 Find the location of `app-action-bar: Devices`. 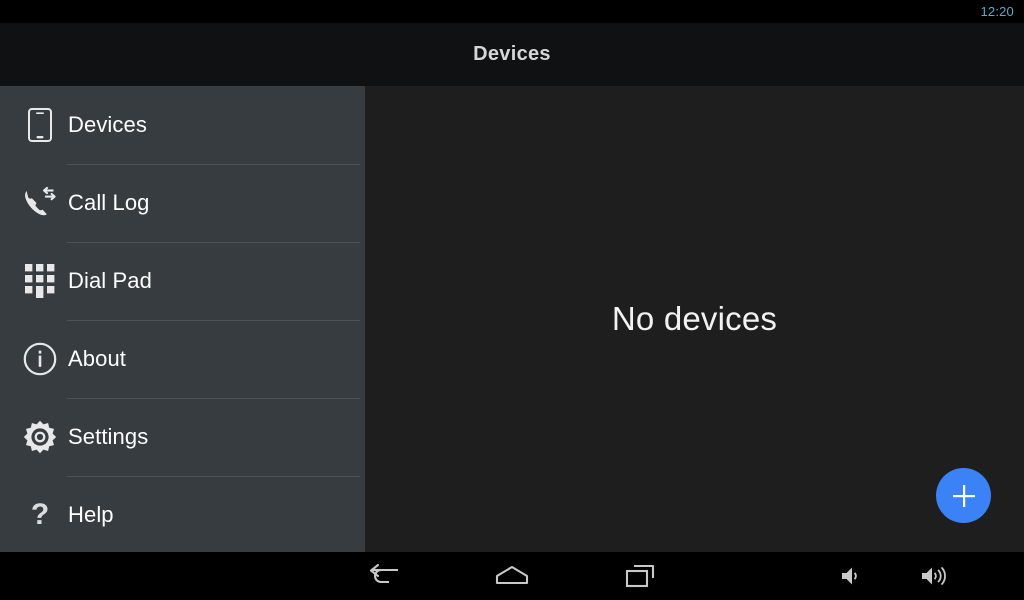

app-action-bar: Devices is located at coordinates (512, 54).